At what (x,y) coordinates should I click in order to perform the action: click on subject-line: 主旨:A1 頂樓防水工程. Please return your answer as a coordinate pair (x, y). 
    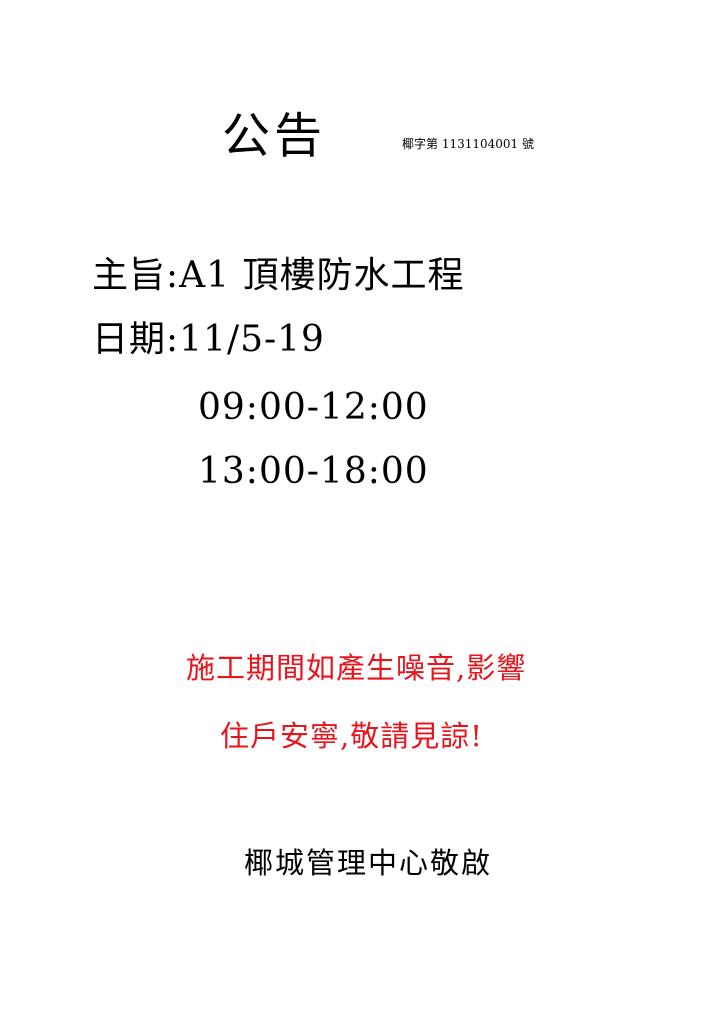
    Looking at the image, I should click on (278, 275).